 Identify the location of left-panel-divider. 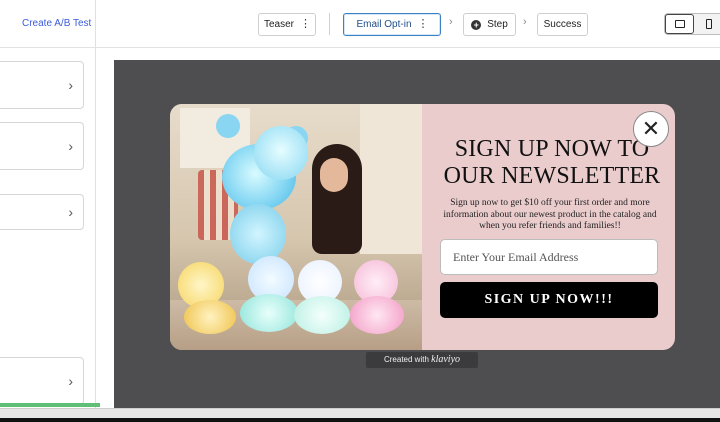
(95, 204).